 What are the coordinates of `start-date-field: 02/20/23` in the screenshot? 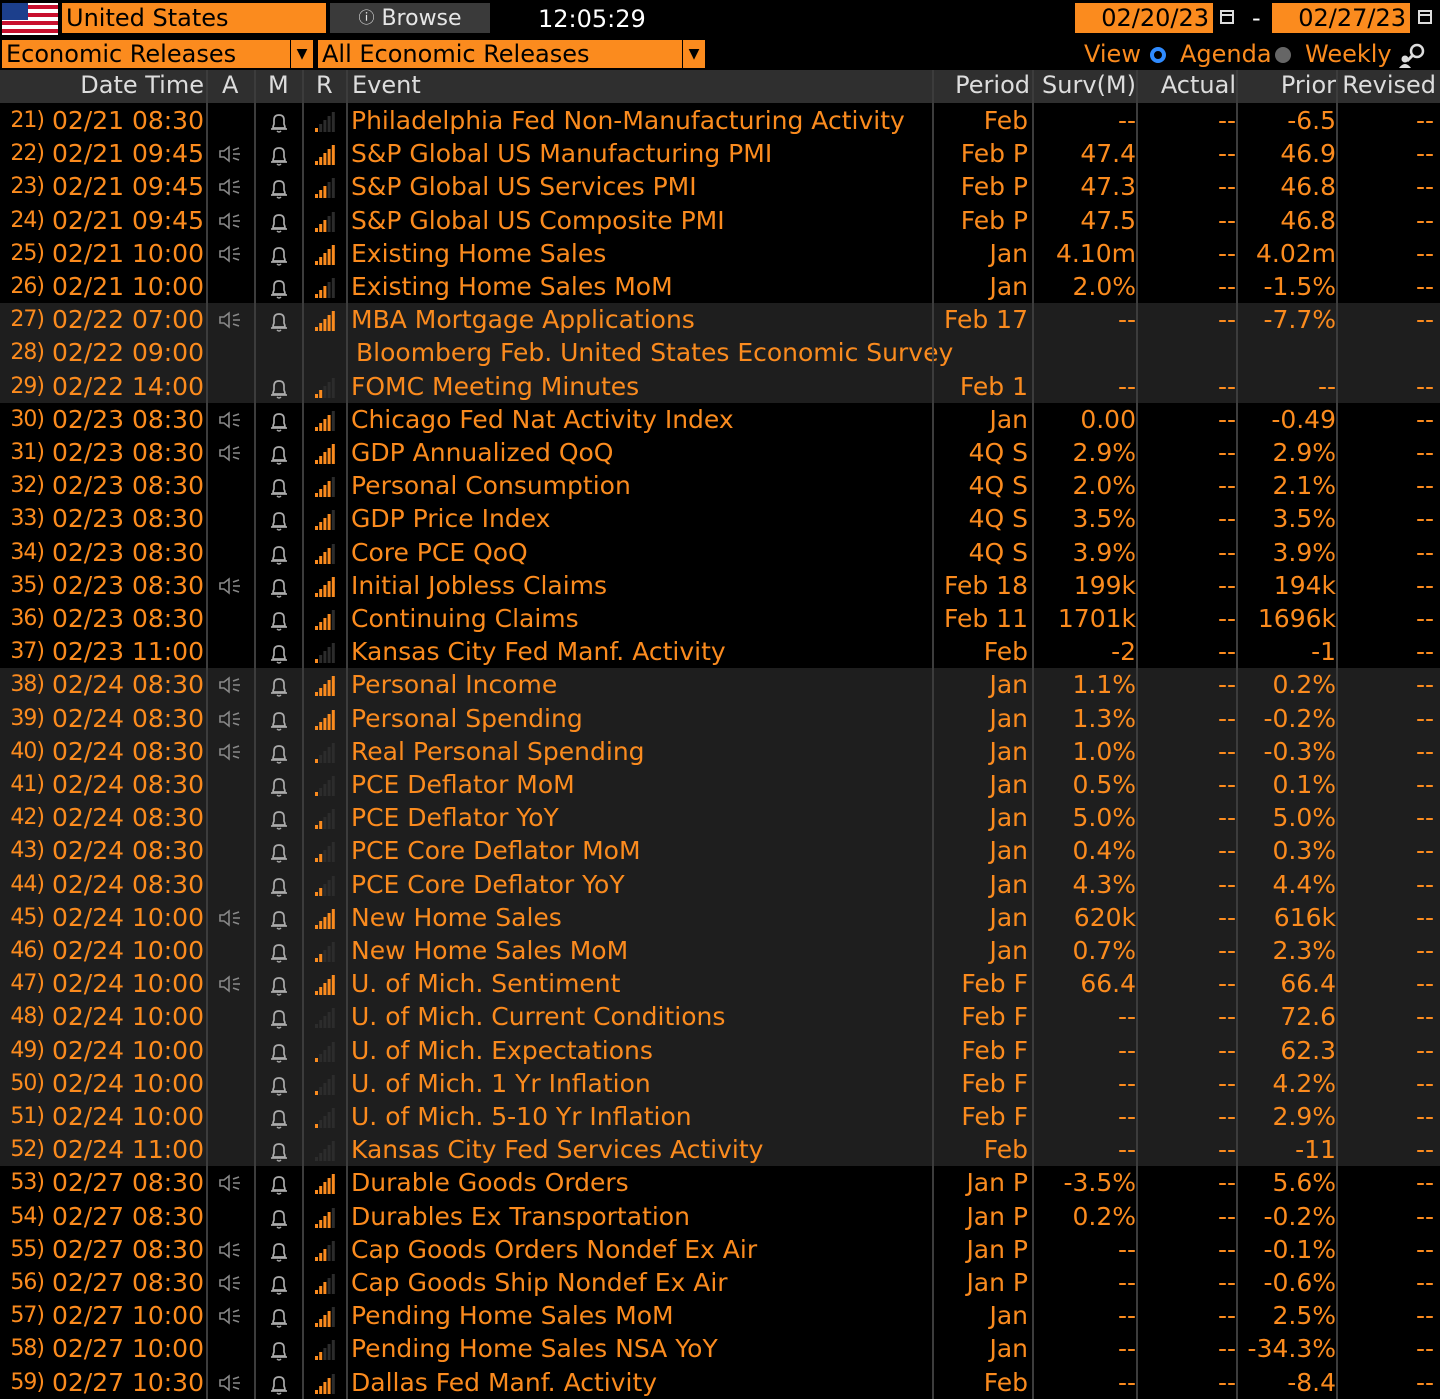 It's located at (1144, 18).